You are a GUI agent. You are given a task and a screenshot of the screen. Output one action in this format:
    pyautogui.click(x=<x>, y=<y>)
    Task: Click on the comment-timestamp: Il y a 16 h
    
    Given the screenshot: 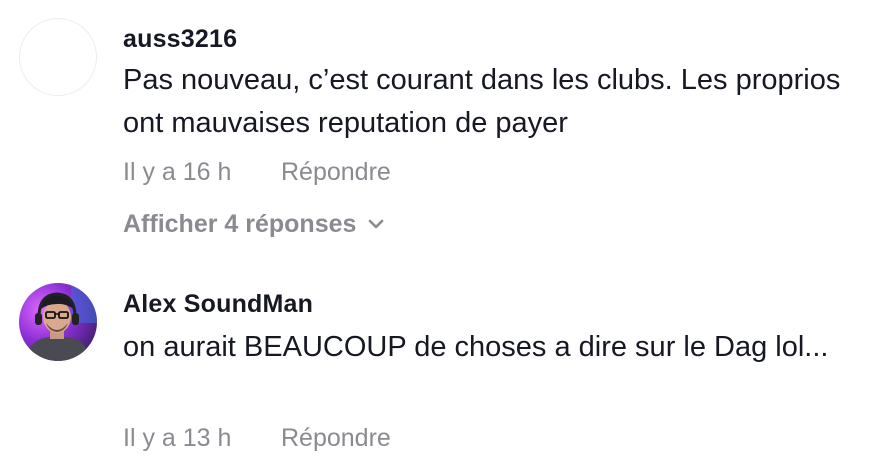 What is the action you would take?
    pyautogui.click(x=177, y=172)
    